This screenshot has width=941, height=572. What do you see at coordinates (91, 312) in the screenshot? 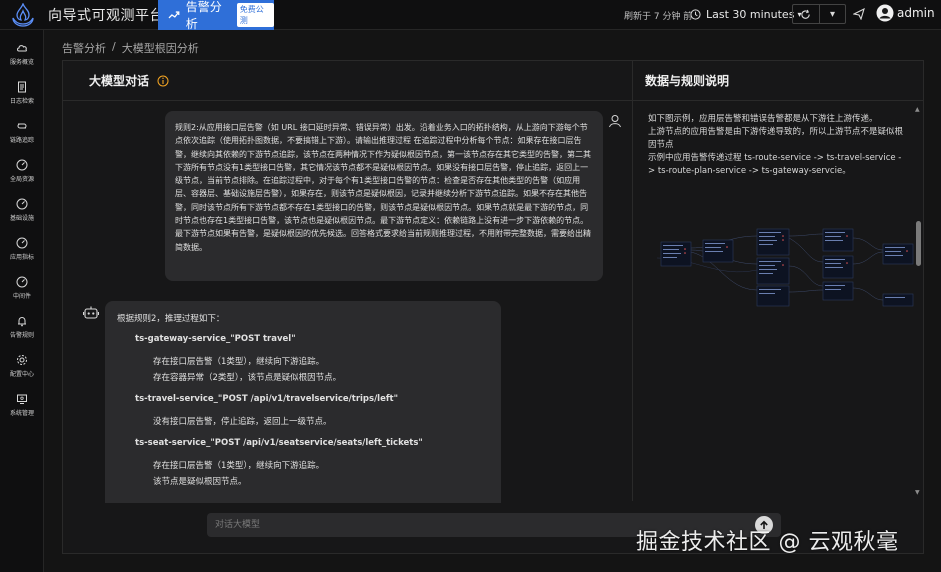
I see `robot-icon` at bounding box center [91, 312].